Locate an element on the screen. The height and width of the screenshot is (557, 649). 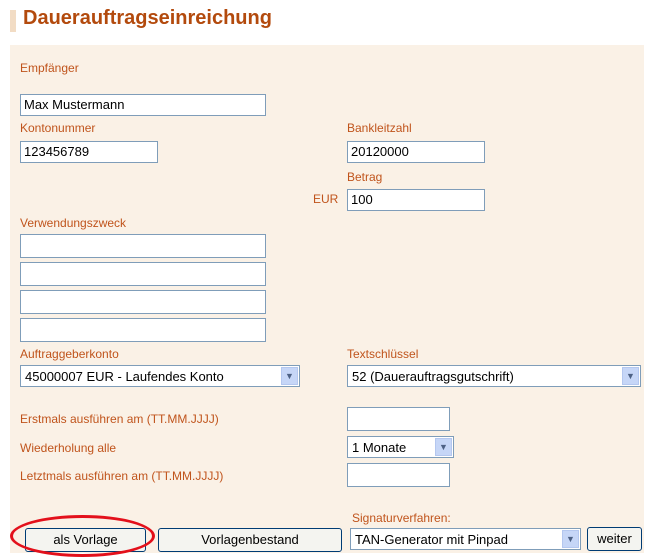
textschluessel-select: 52 (Dauerauftragsgutschrift) ▼ is located at coordinates (494, 376).